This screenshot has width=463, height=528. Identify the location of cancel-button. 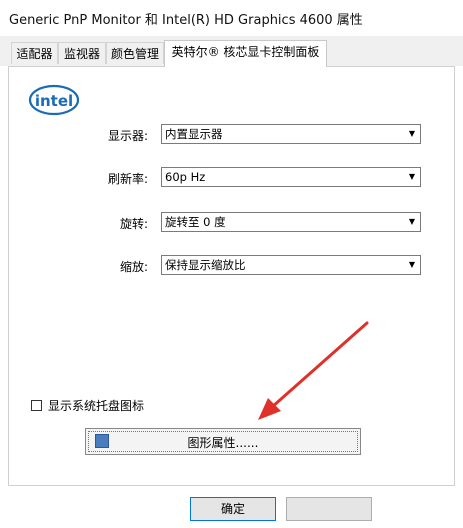
(329, 509).